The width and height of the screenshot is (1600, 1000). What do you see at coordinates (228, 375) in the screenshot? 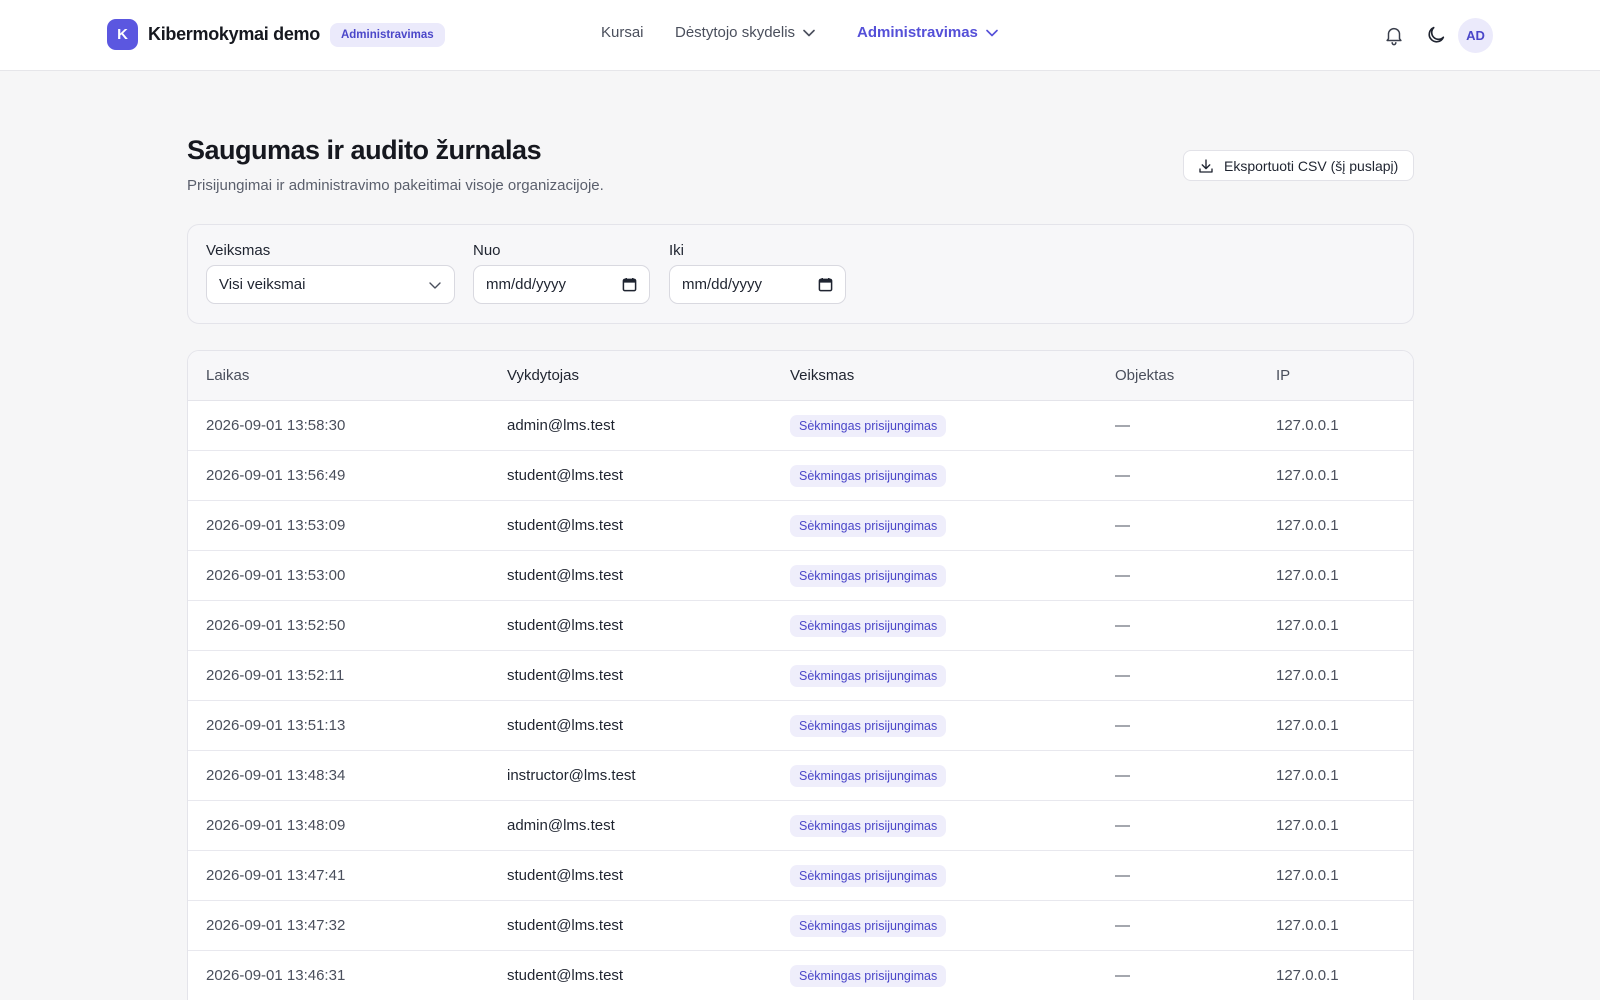
I see `col-time-header: Laikas` at bounding box center [228, 375].